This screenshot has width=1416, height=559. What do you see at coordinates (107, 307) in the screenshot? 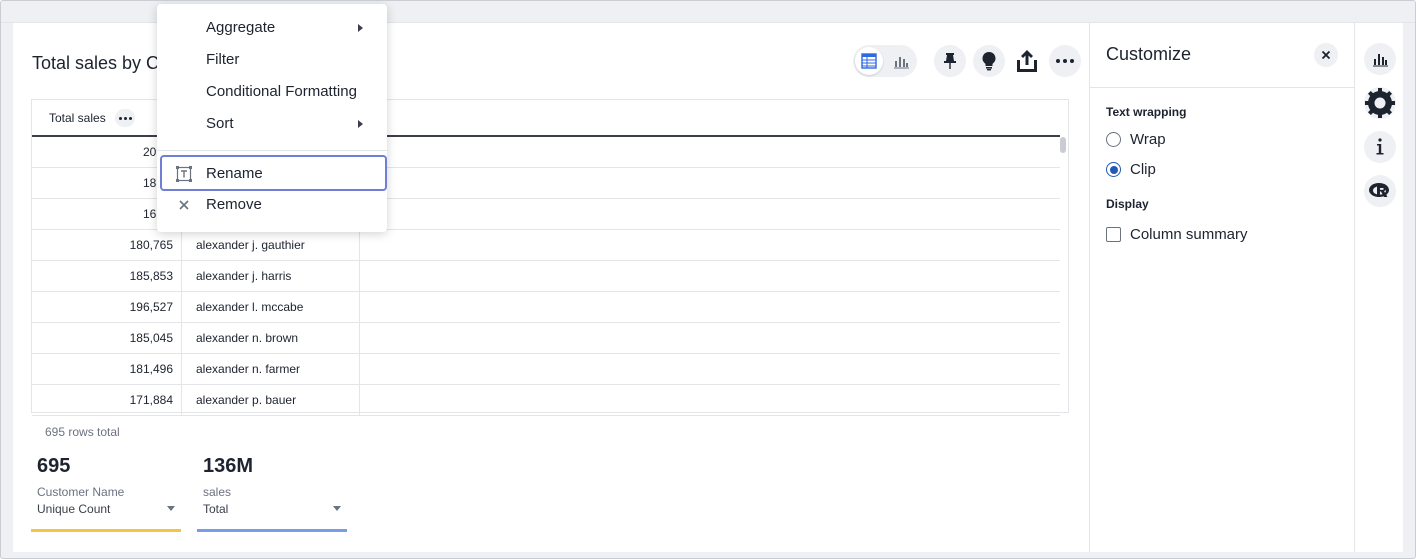
I see `sales-cell: 196,527` at bounding box center [107, 307].